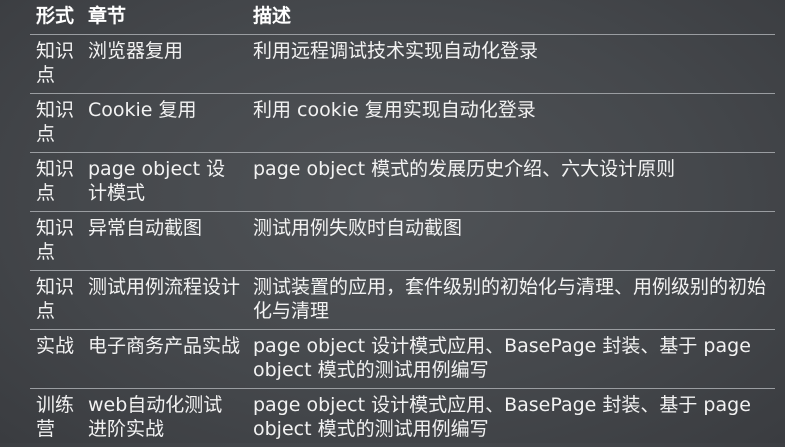  I want to click on cell-chapter: Cookie 复用, so click(164, 123).